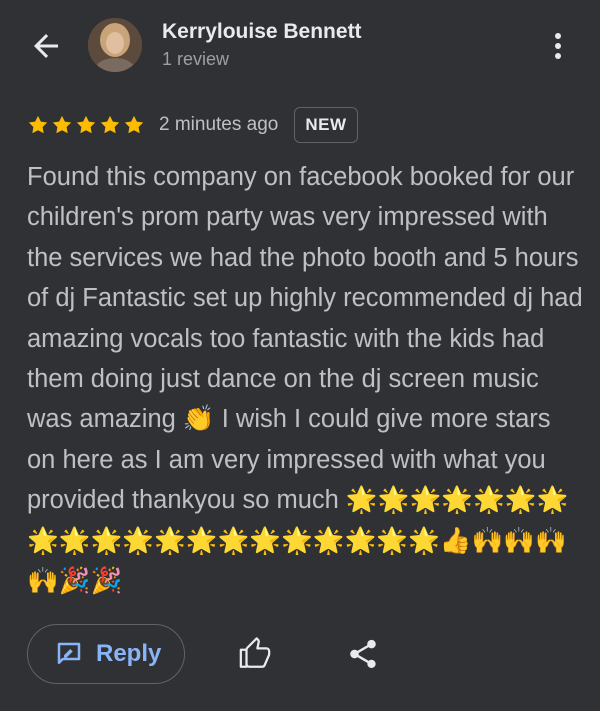 The height and width of the screenshot is (711, 600). I want to click on back-button, so click(46, 46).